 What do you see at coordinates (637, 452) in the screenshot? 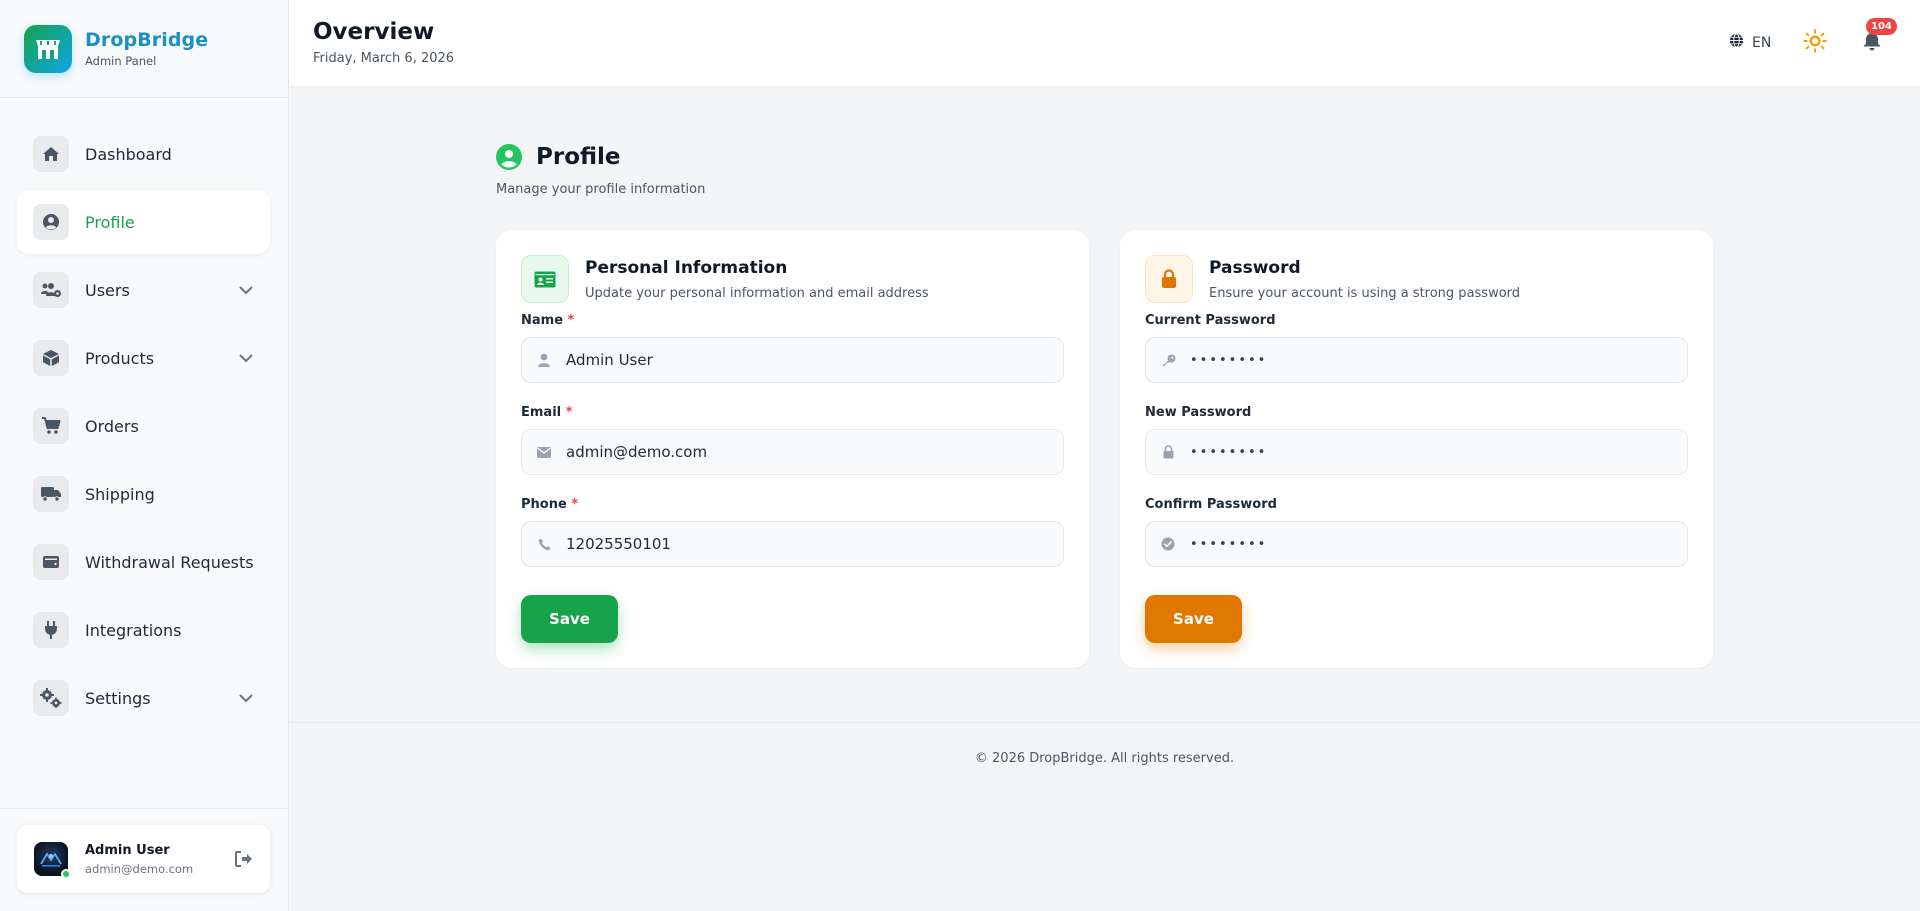
I see `email-value: admin@demo.com` at bounding box center [637, 452].